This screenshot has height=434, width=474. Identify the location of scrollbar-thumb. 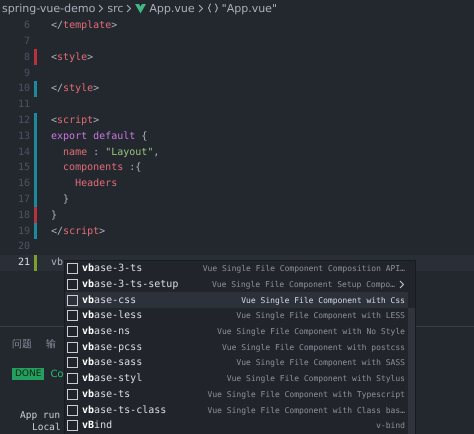
(411, 371).